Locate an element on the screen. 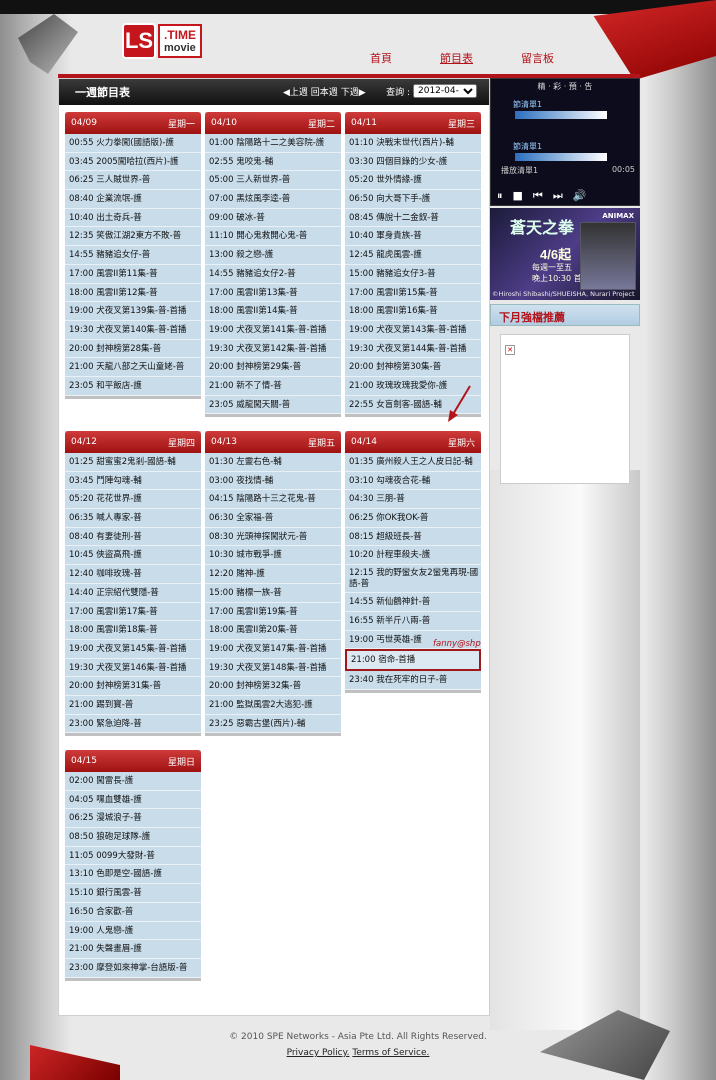  program-row: 11:10 開心鬼救開心鬼-普 is located at coordinates (273, 237).